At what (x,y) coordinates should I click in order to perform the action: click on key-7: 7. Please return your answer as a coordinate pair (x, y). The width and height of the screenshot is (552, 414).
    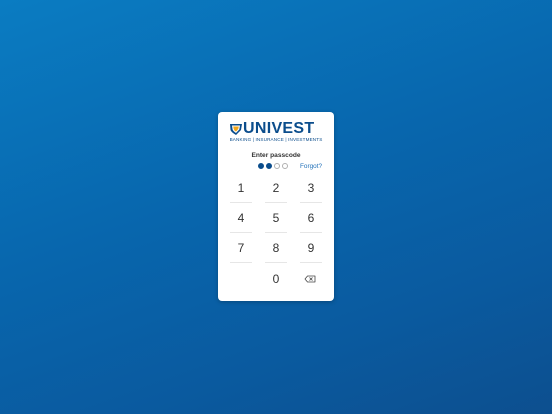
    Looking at the image, I should click on (241, 248).